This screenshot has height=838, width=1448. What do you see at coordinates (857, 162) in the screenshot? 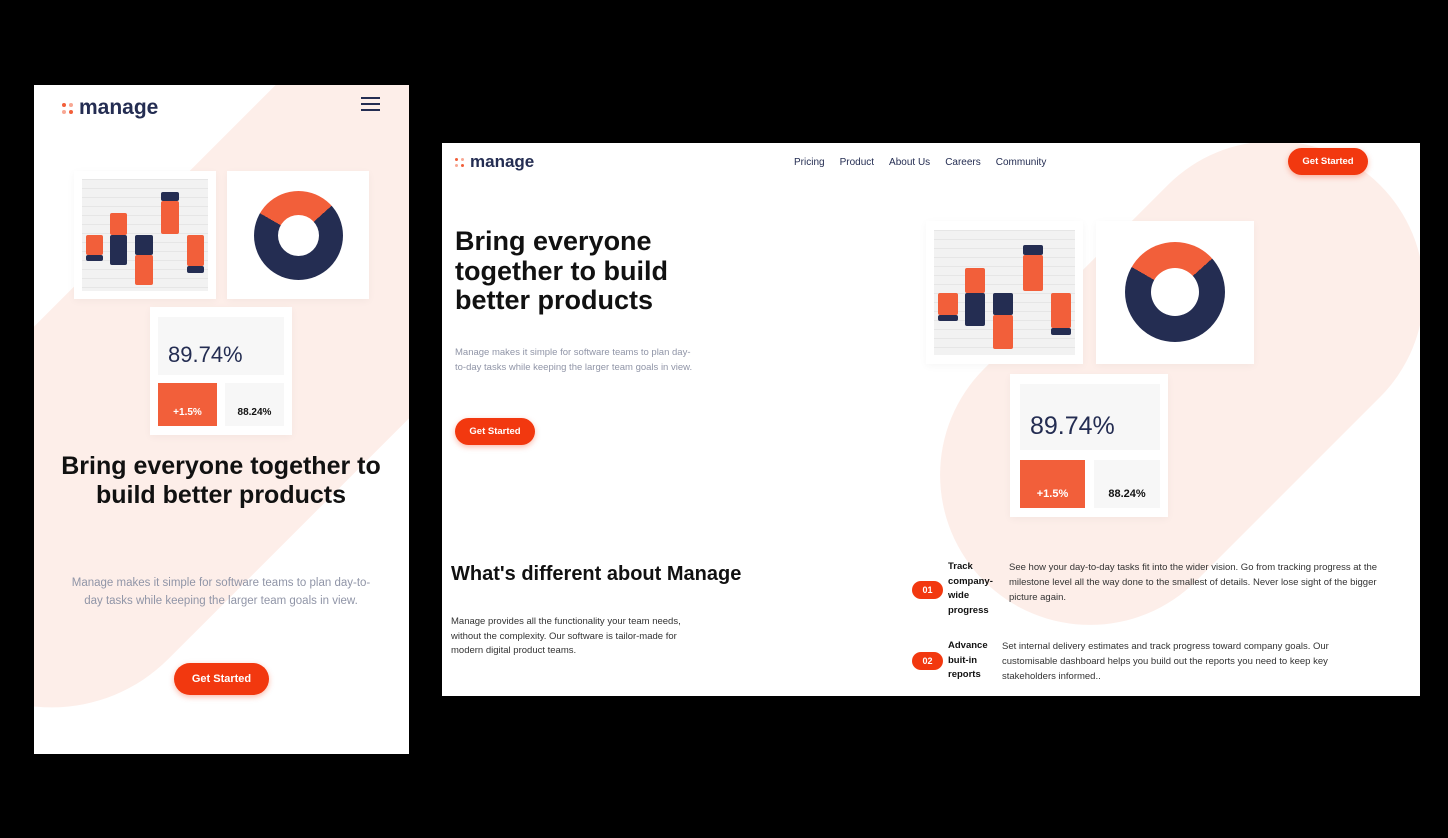
I see `nav-product: Product` at bounding box center [857, 162].